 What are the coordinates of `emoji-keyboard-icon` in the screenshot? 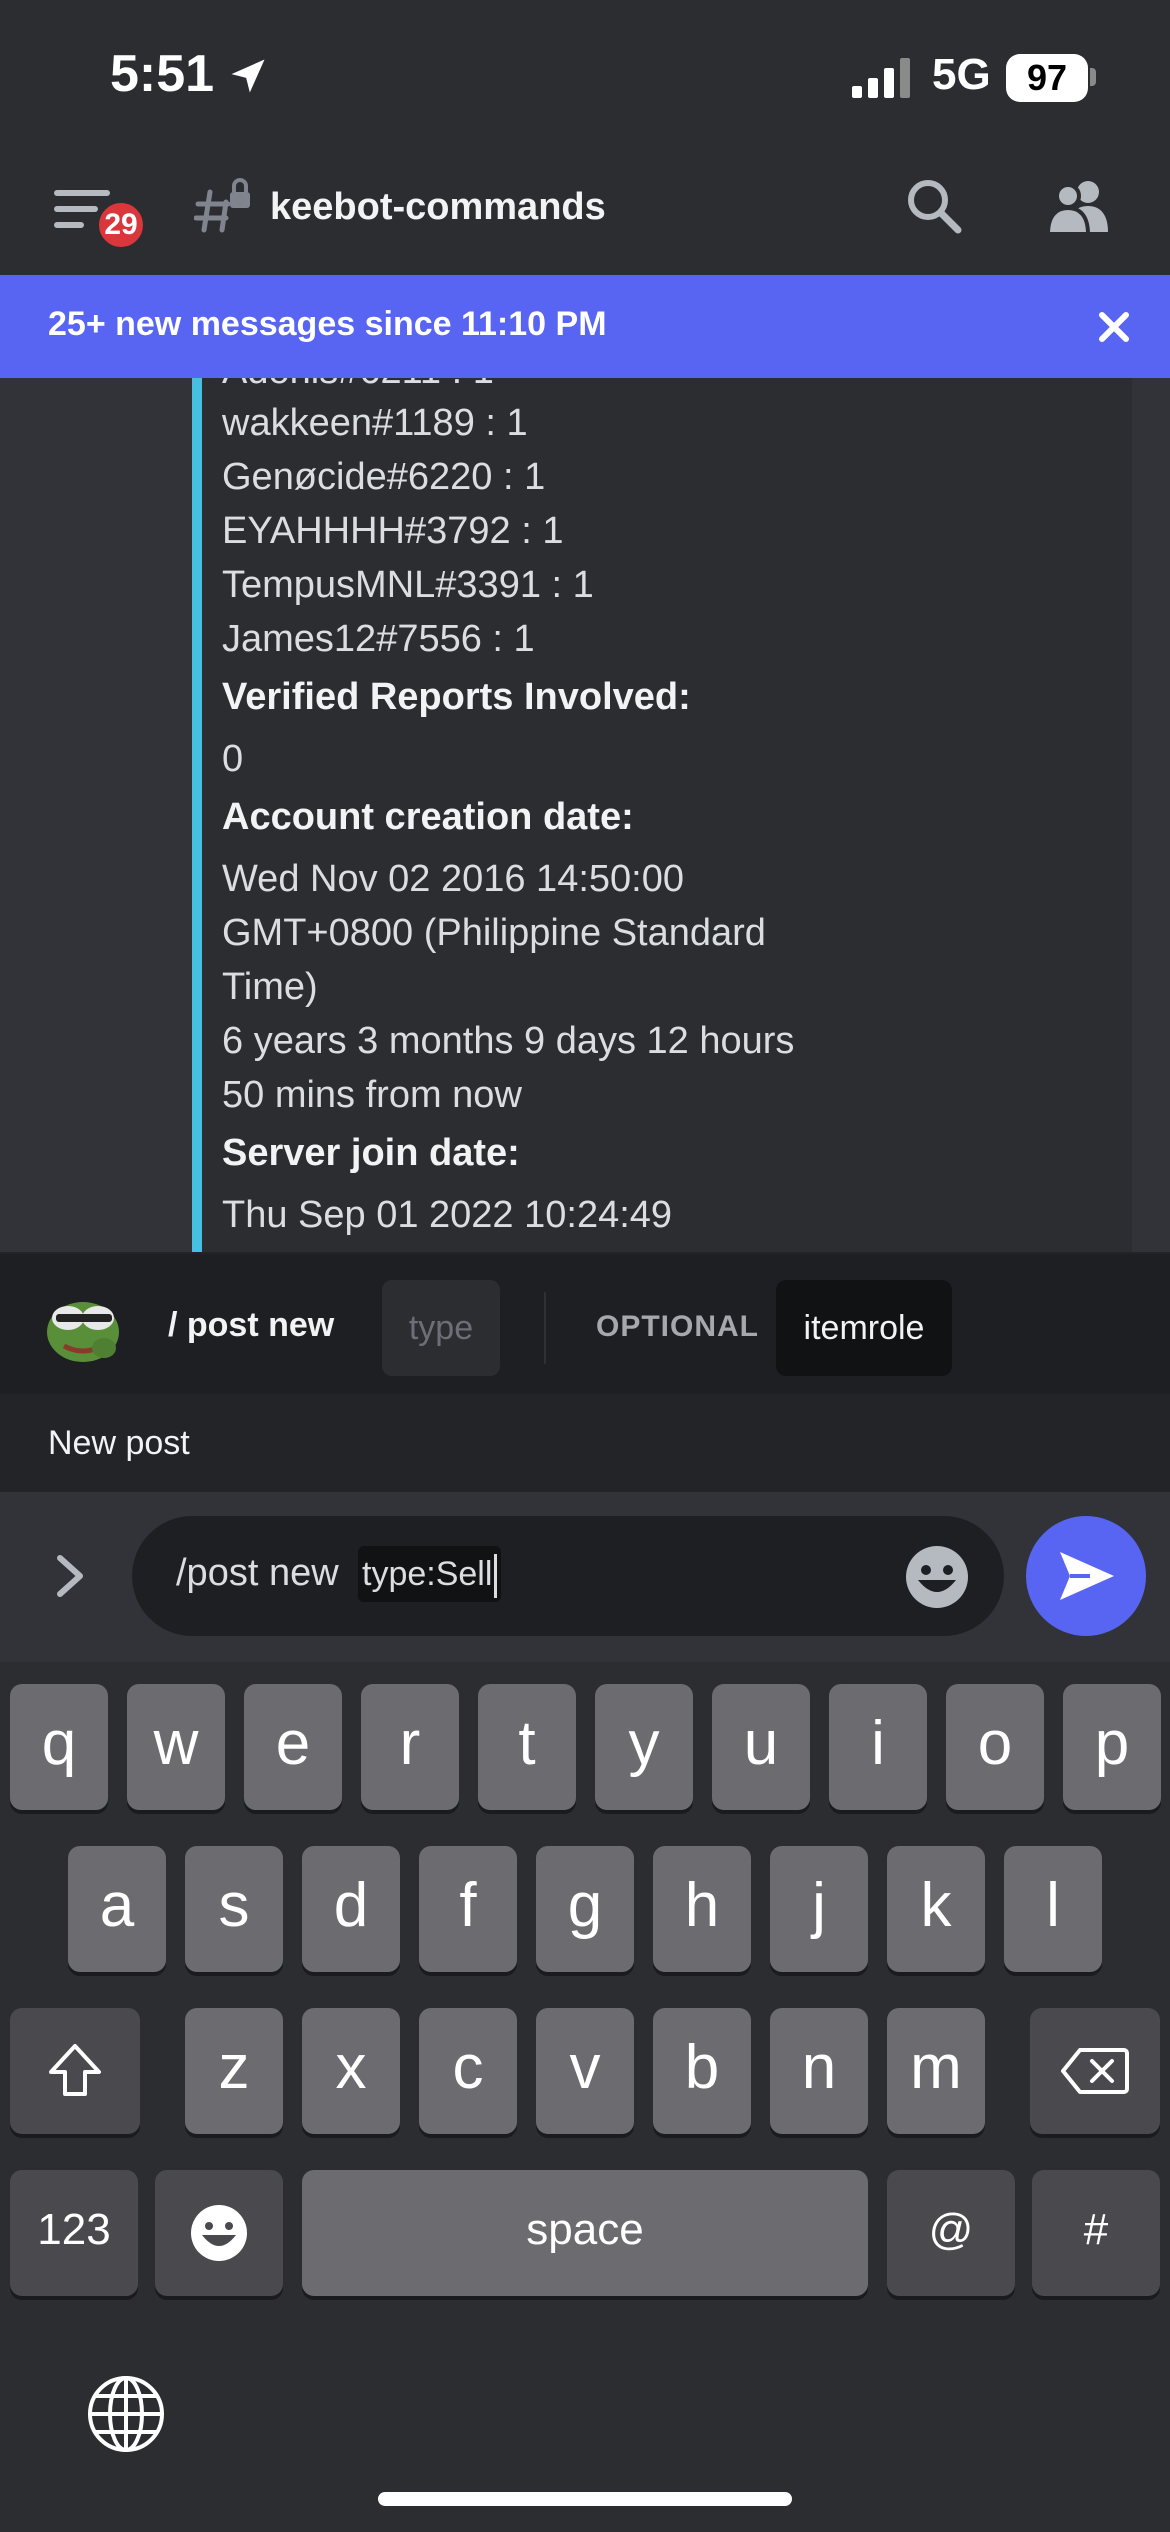 It's located at (219, 2233).